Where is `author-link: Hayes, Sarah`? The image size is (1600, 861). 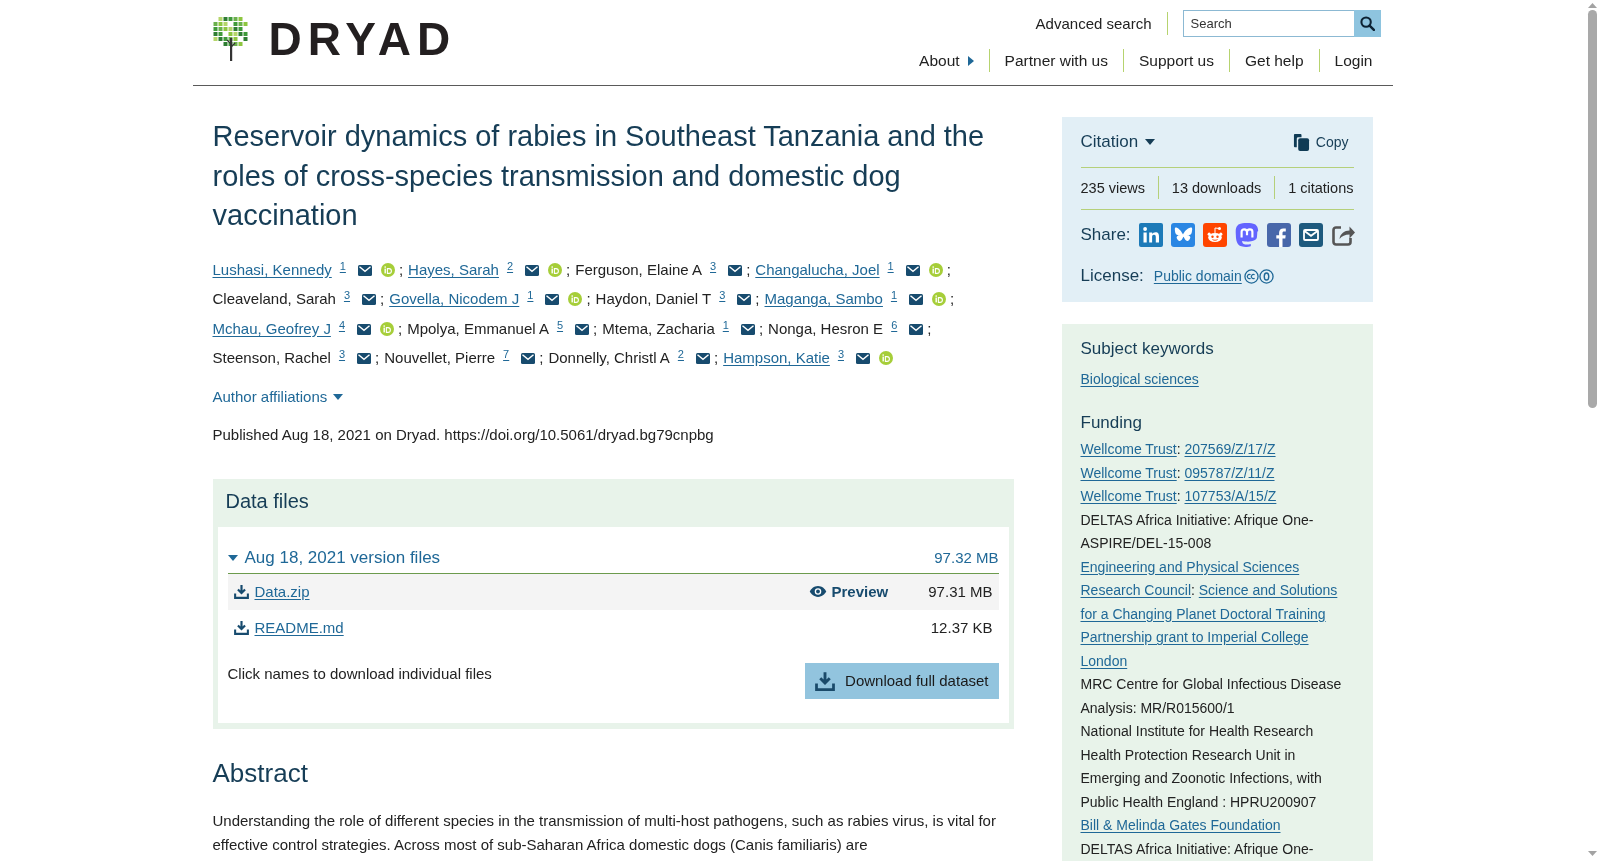 author-link: Hayes, Sarah is located at coordinates (453, 269).